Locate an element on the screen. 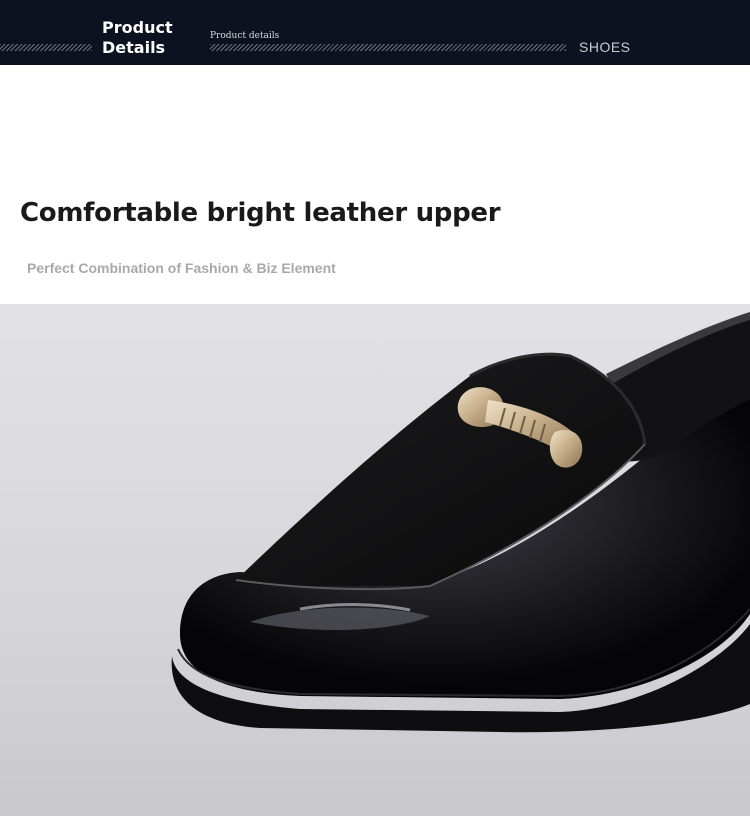 This screenshot has height=816, width=750. decorative-stripe-right is located at coordinates (388, 47).